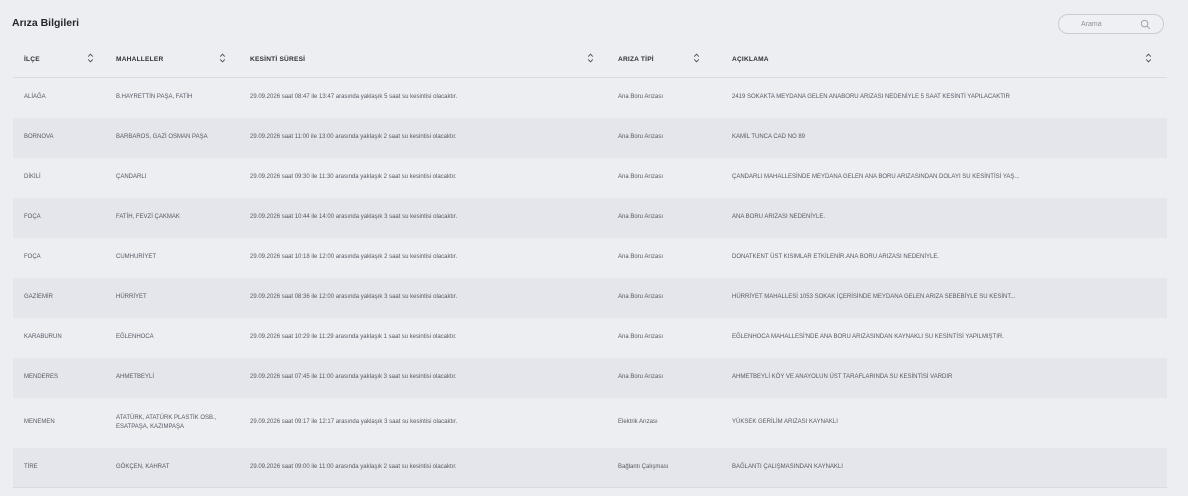 The height and width of the screenshot is (496, 1188). Describe the element at coordinates (39, 297) in the screenshot. I see `cell-ilce: GAZİEMİR` at that location.